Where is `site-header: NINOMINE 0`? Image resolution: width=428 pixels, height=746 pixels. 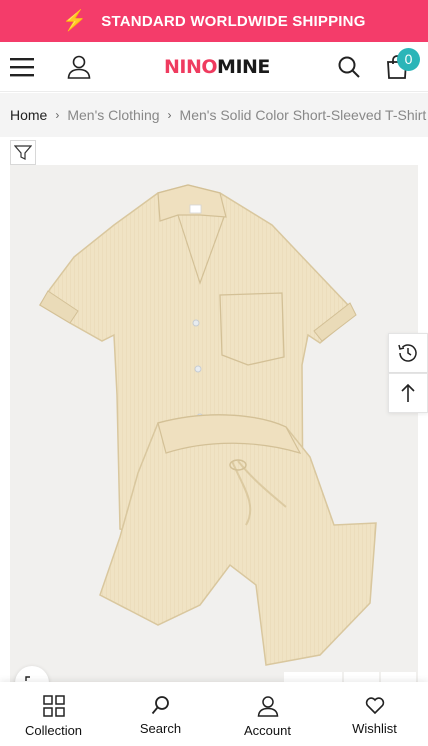
site-header: NINOMINE 0 is located at coordinates (214, 67).